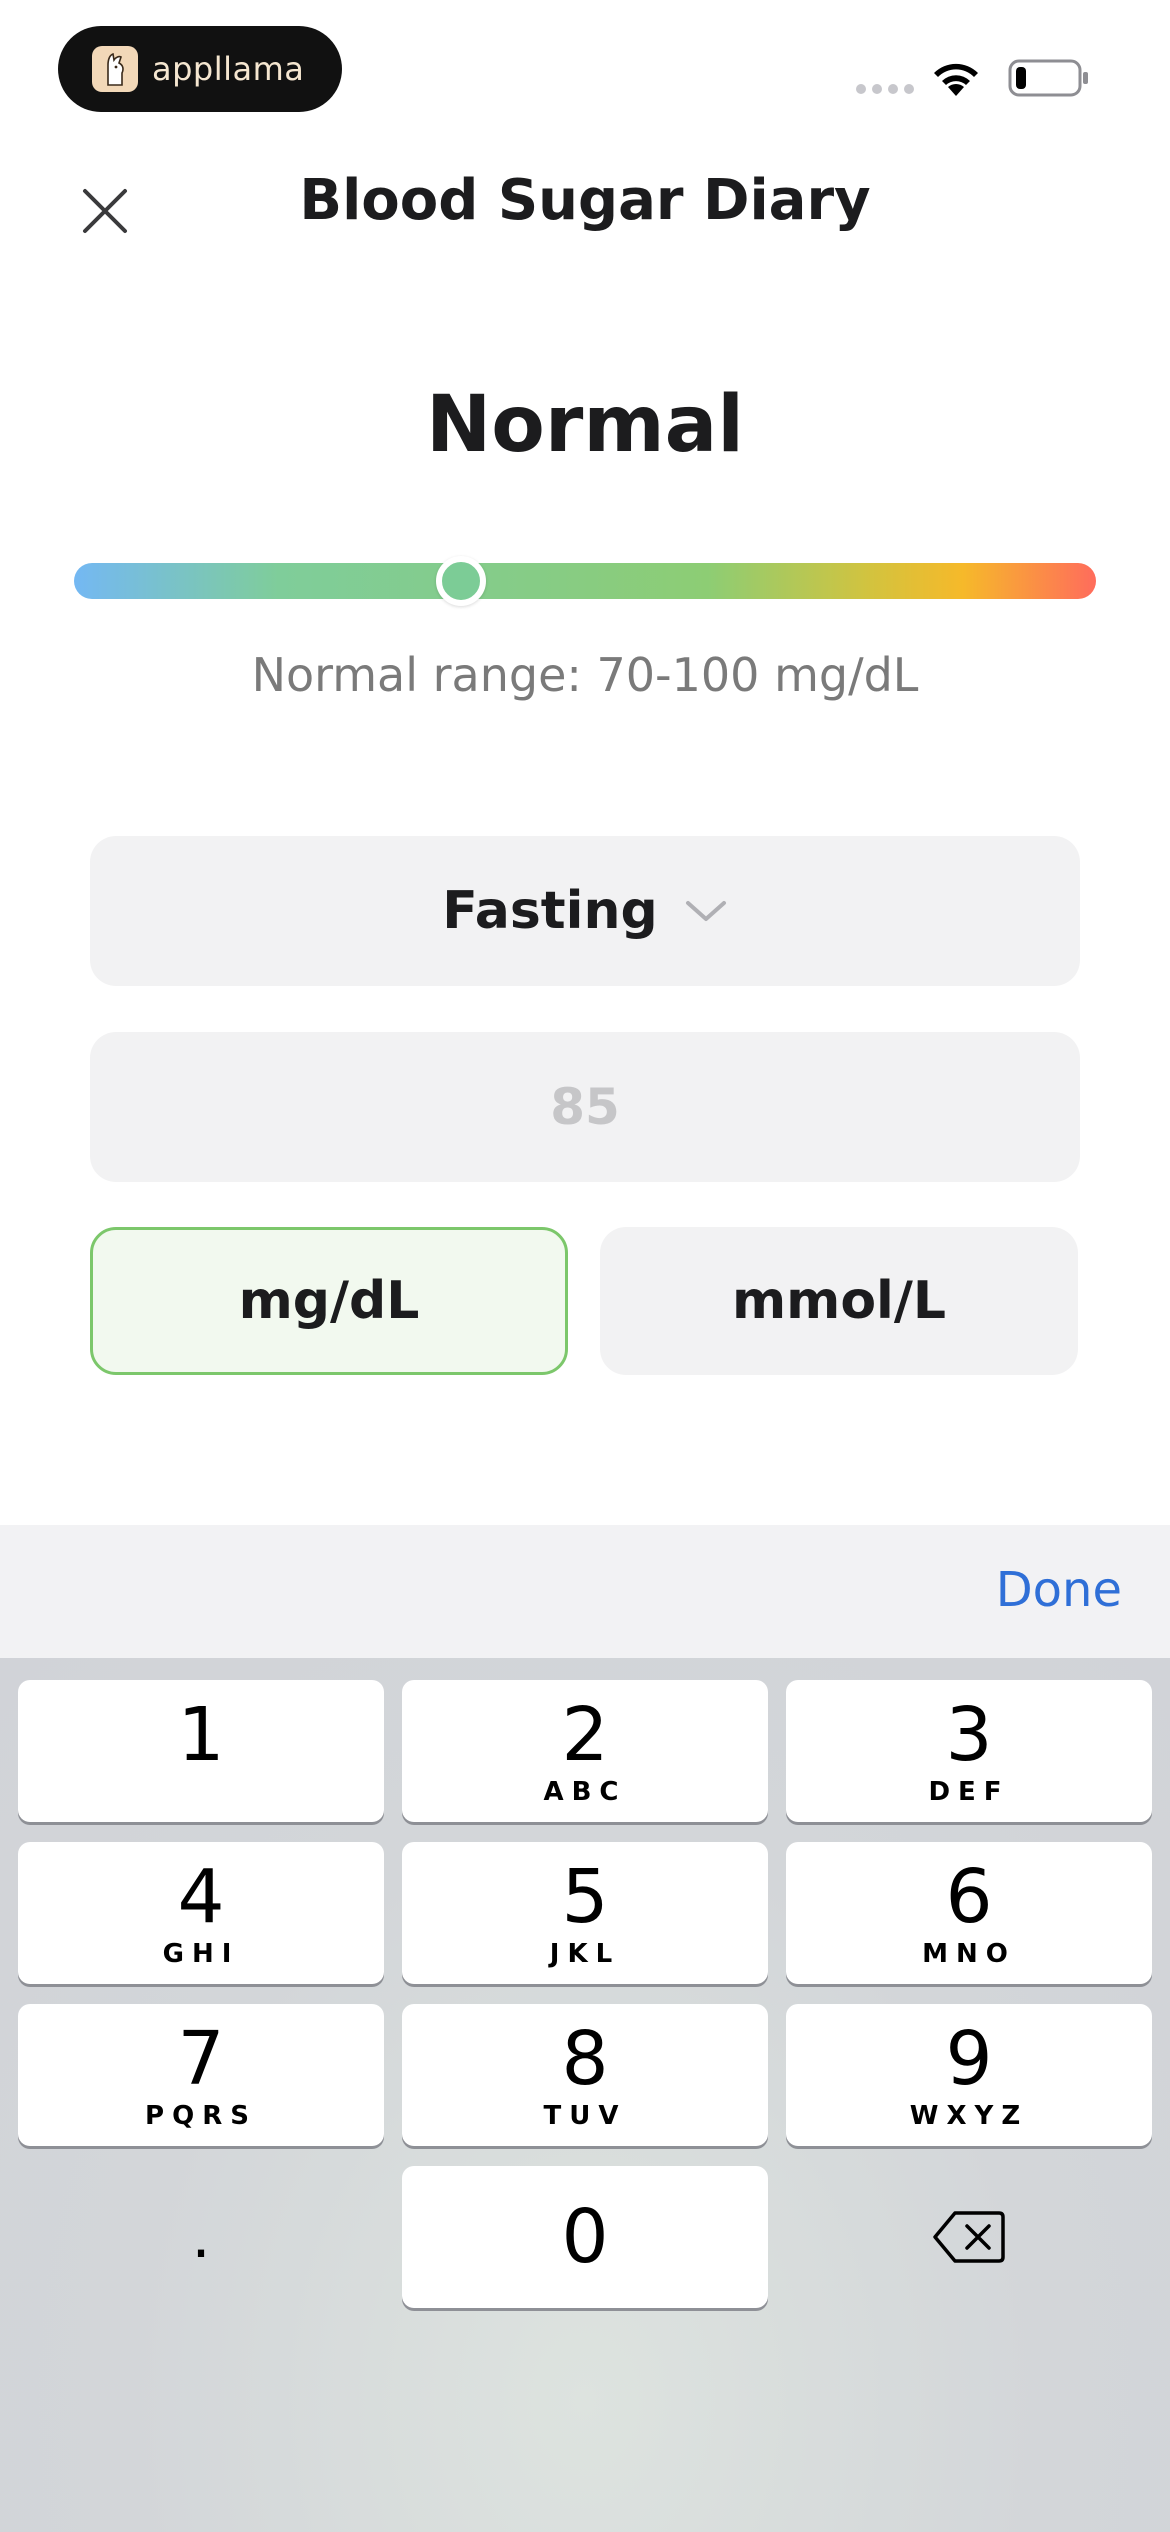  Describe the element at coordinates (839, 1301) in the screenshot. I see `unit-mmol-l-button: mmol/L` at that location.